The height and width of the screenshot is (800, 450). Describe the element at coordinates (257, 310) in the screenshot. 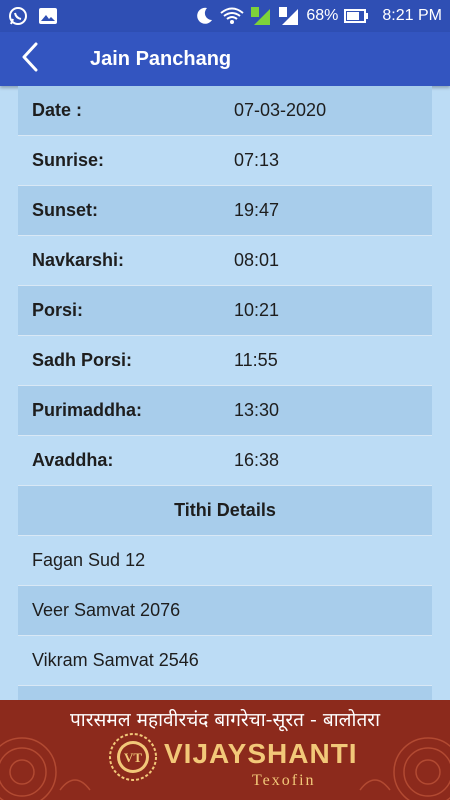

I see `row-value: 10:21` at that location.